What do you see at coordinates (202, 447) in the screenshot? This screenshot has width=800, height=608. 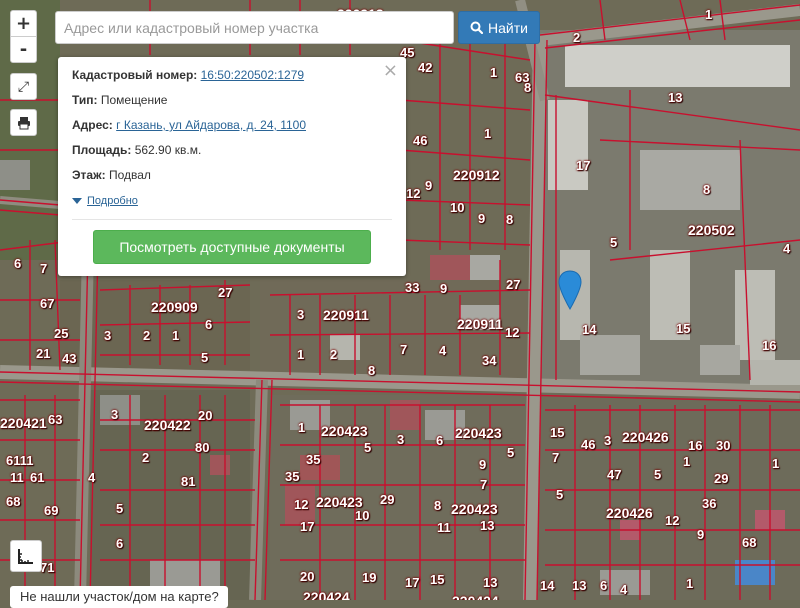 I see `cadastral-label: 80` at bounding box center [202, 447].